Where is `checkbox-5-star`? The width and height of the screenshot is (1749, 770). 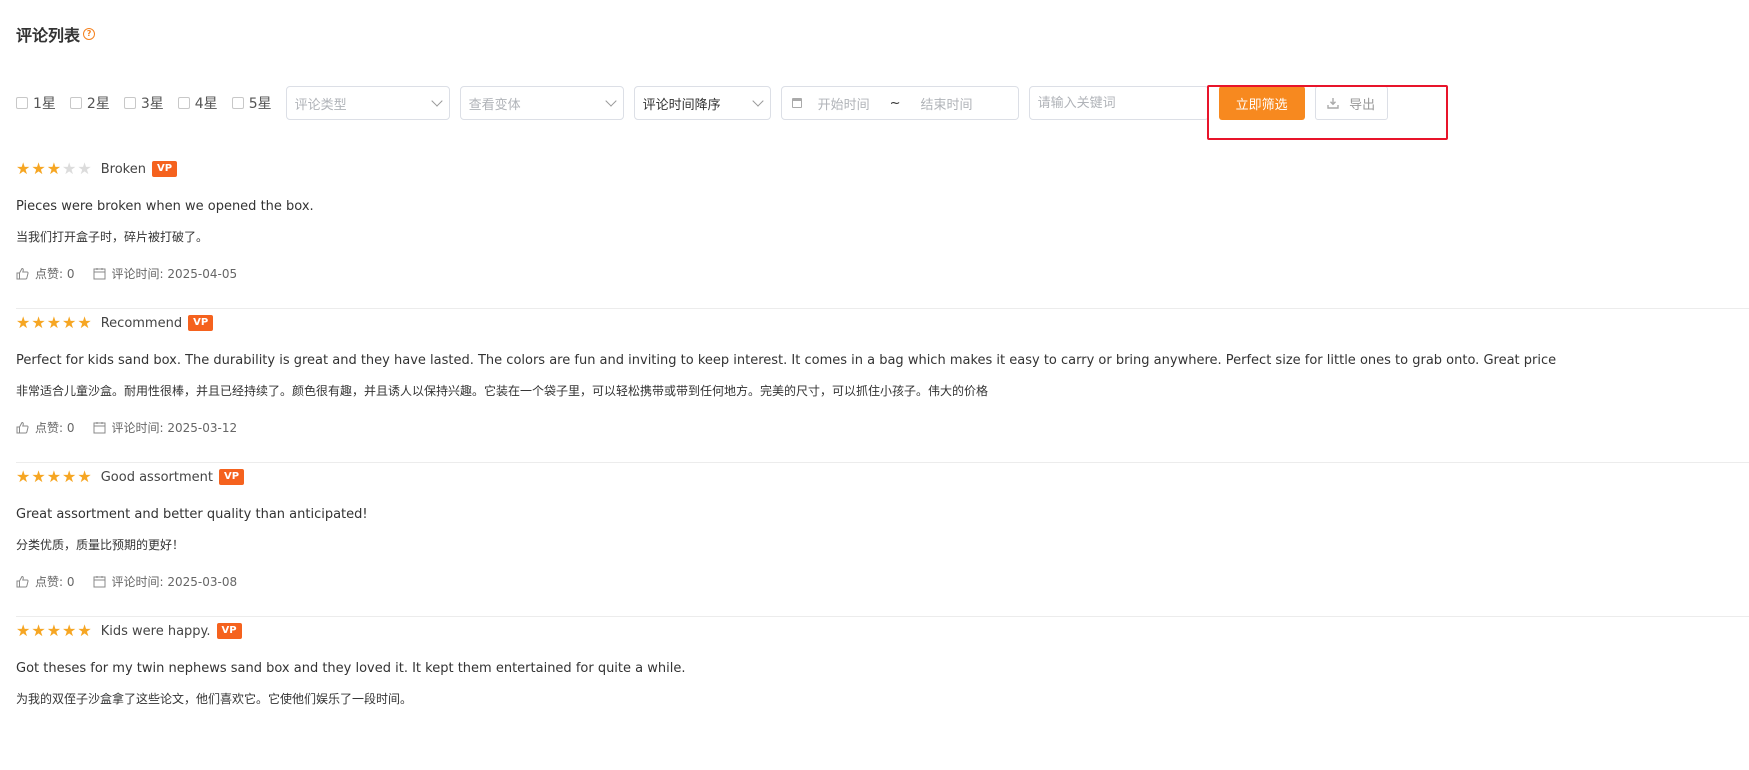
checkbox-5-star is located at coordinates (237, 103).